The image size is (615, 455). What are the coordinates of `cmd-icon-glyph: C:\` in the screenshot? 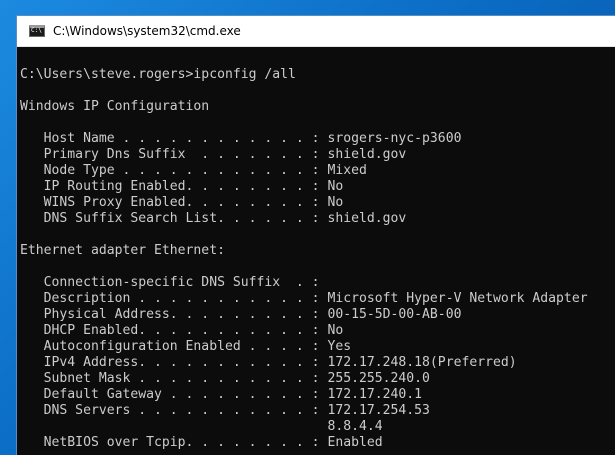 It's located at (36, 30).